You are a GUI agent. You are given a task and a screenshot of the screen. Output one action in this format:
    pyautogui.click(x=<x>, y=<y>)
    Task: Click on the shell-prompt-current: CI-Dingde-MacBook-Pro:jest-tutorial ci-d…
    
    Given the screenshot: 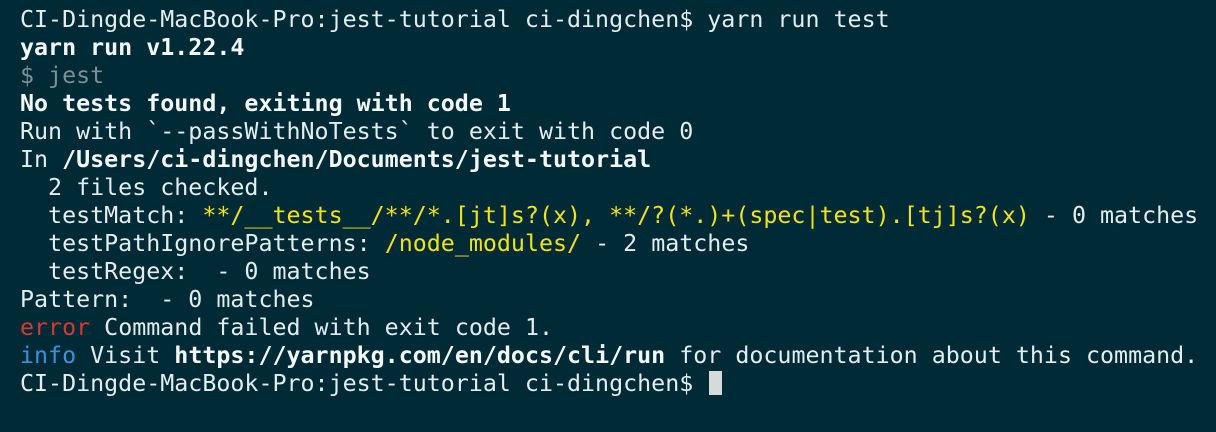 What is the action you would take?
    pyautogui.click(x=364, y=383)
    